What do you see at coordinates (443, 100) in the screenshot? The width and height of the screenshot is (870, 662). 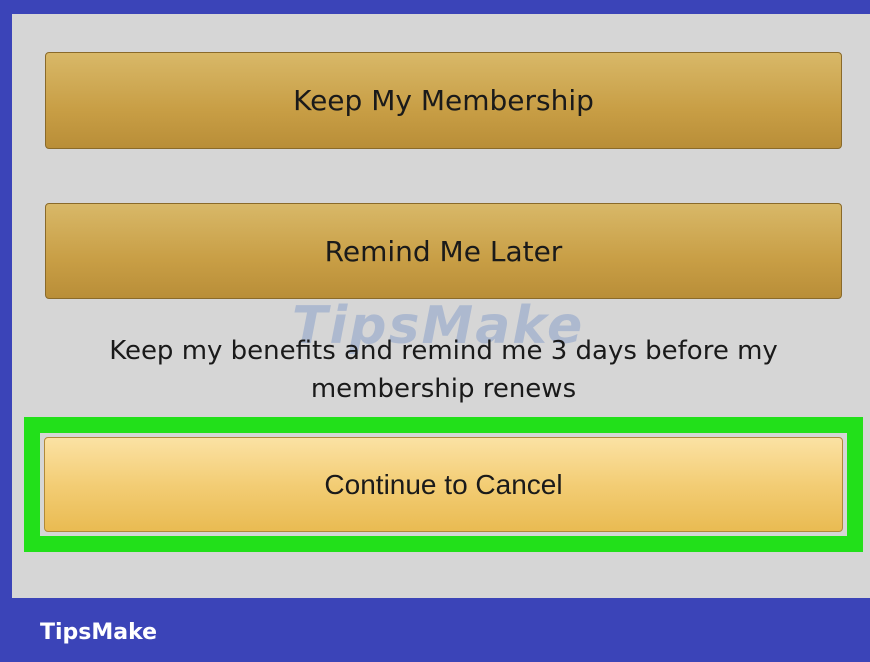 I see `keep-membership-button: Keep My Membership` at bounding box center [443, 100].